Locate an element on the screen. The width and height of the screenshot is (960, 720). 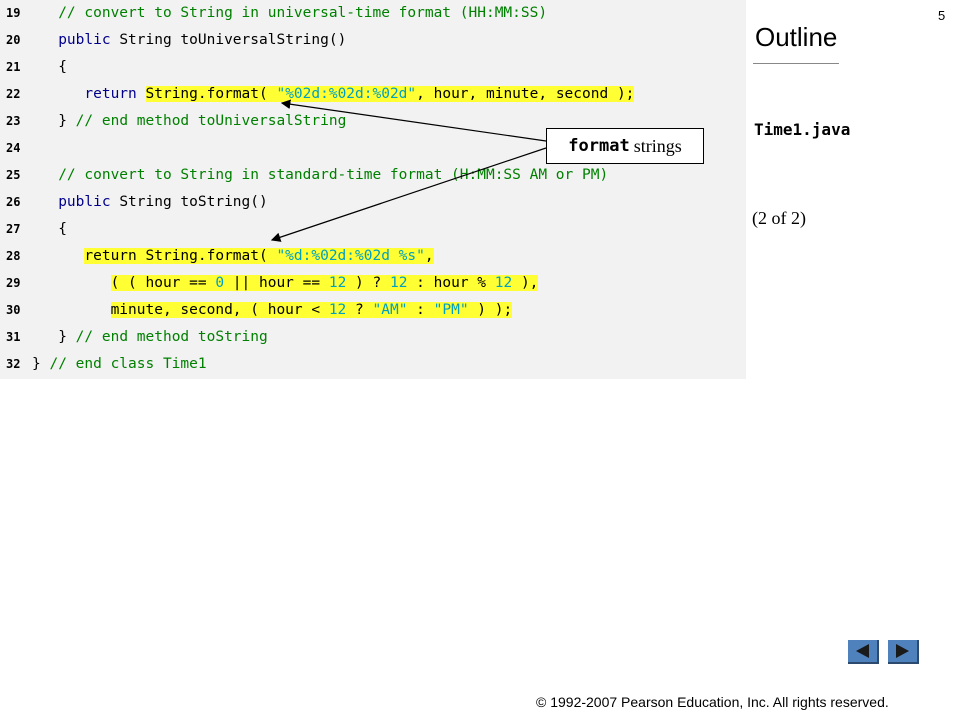
format-strings-callout: format strings is located at coordinates (625, 146).